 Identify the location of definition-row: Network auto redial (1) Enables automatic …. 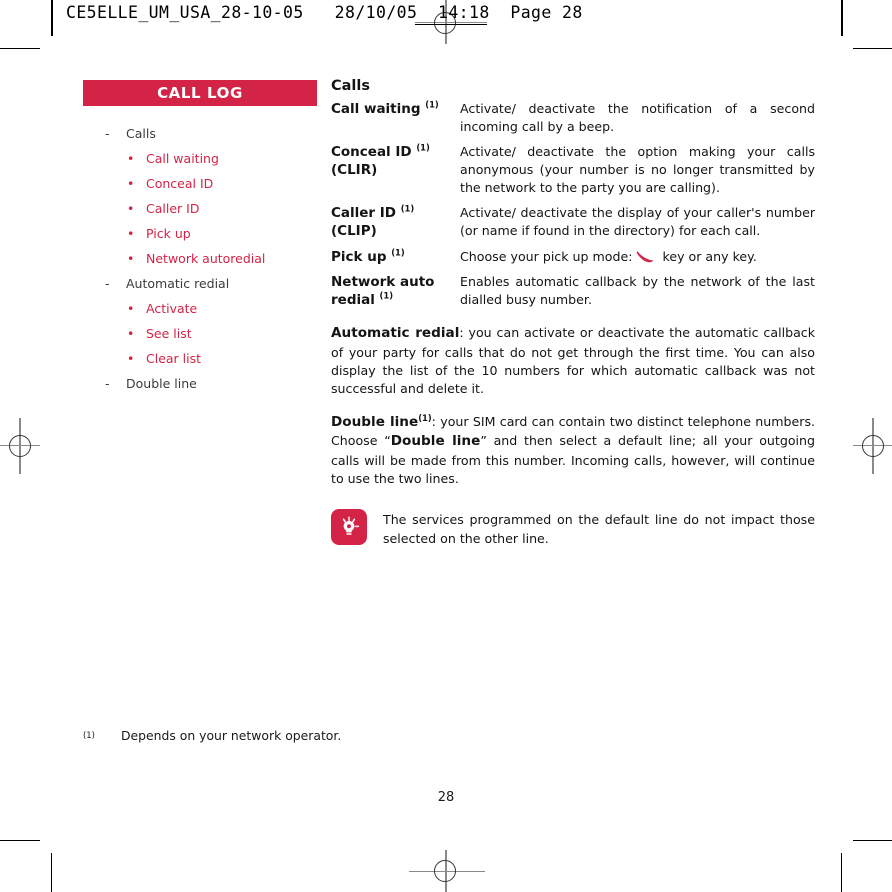
(573, 291).